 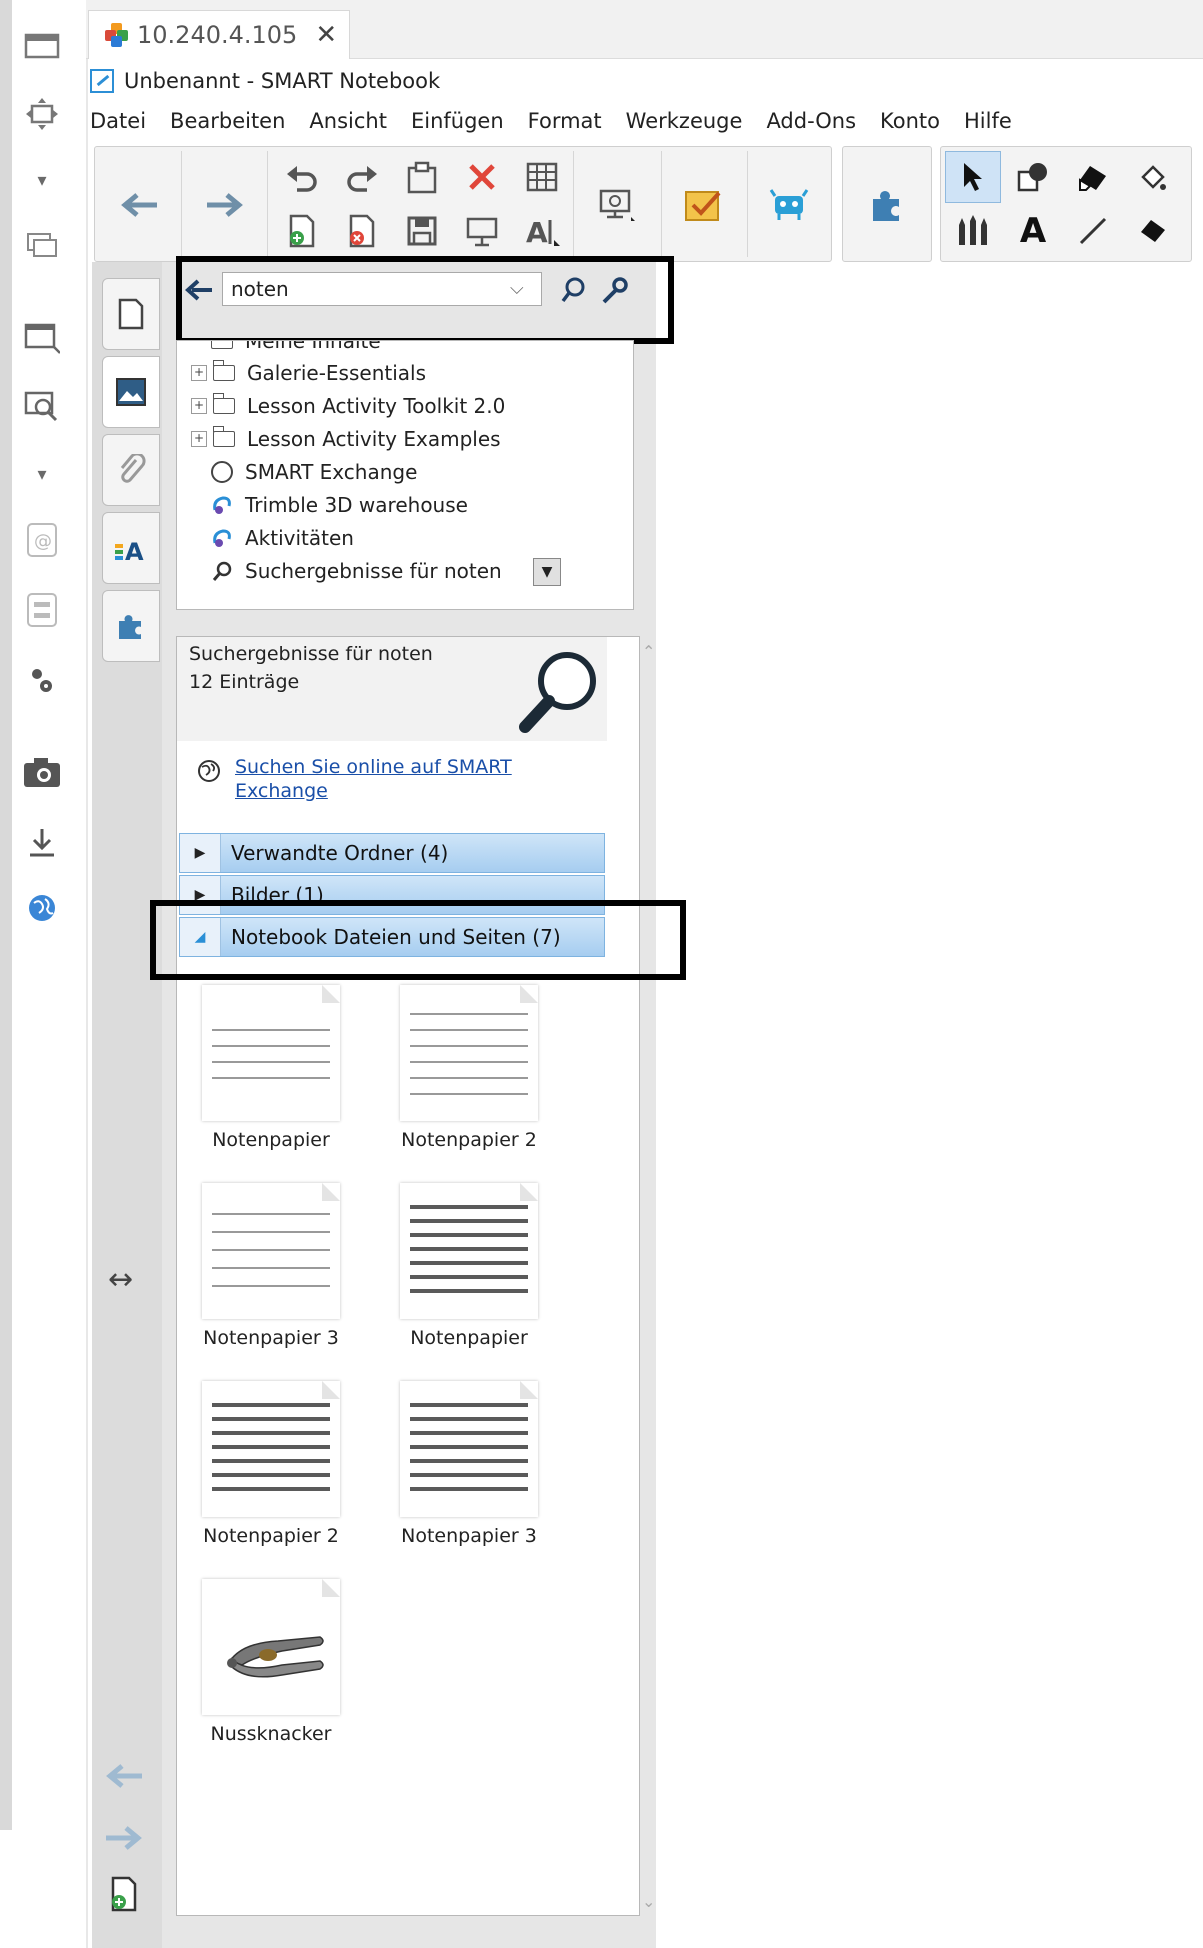 I want to click on highlight-box-notebook-section, so click(x=418, y=940).